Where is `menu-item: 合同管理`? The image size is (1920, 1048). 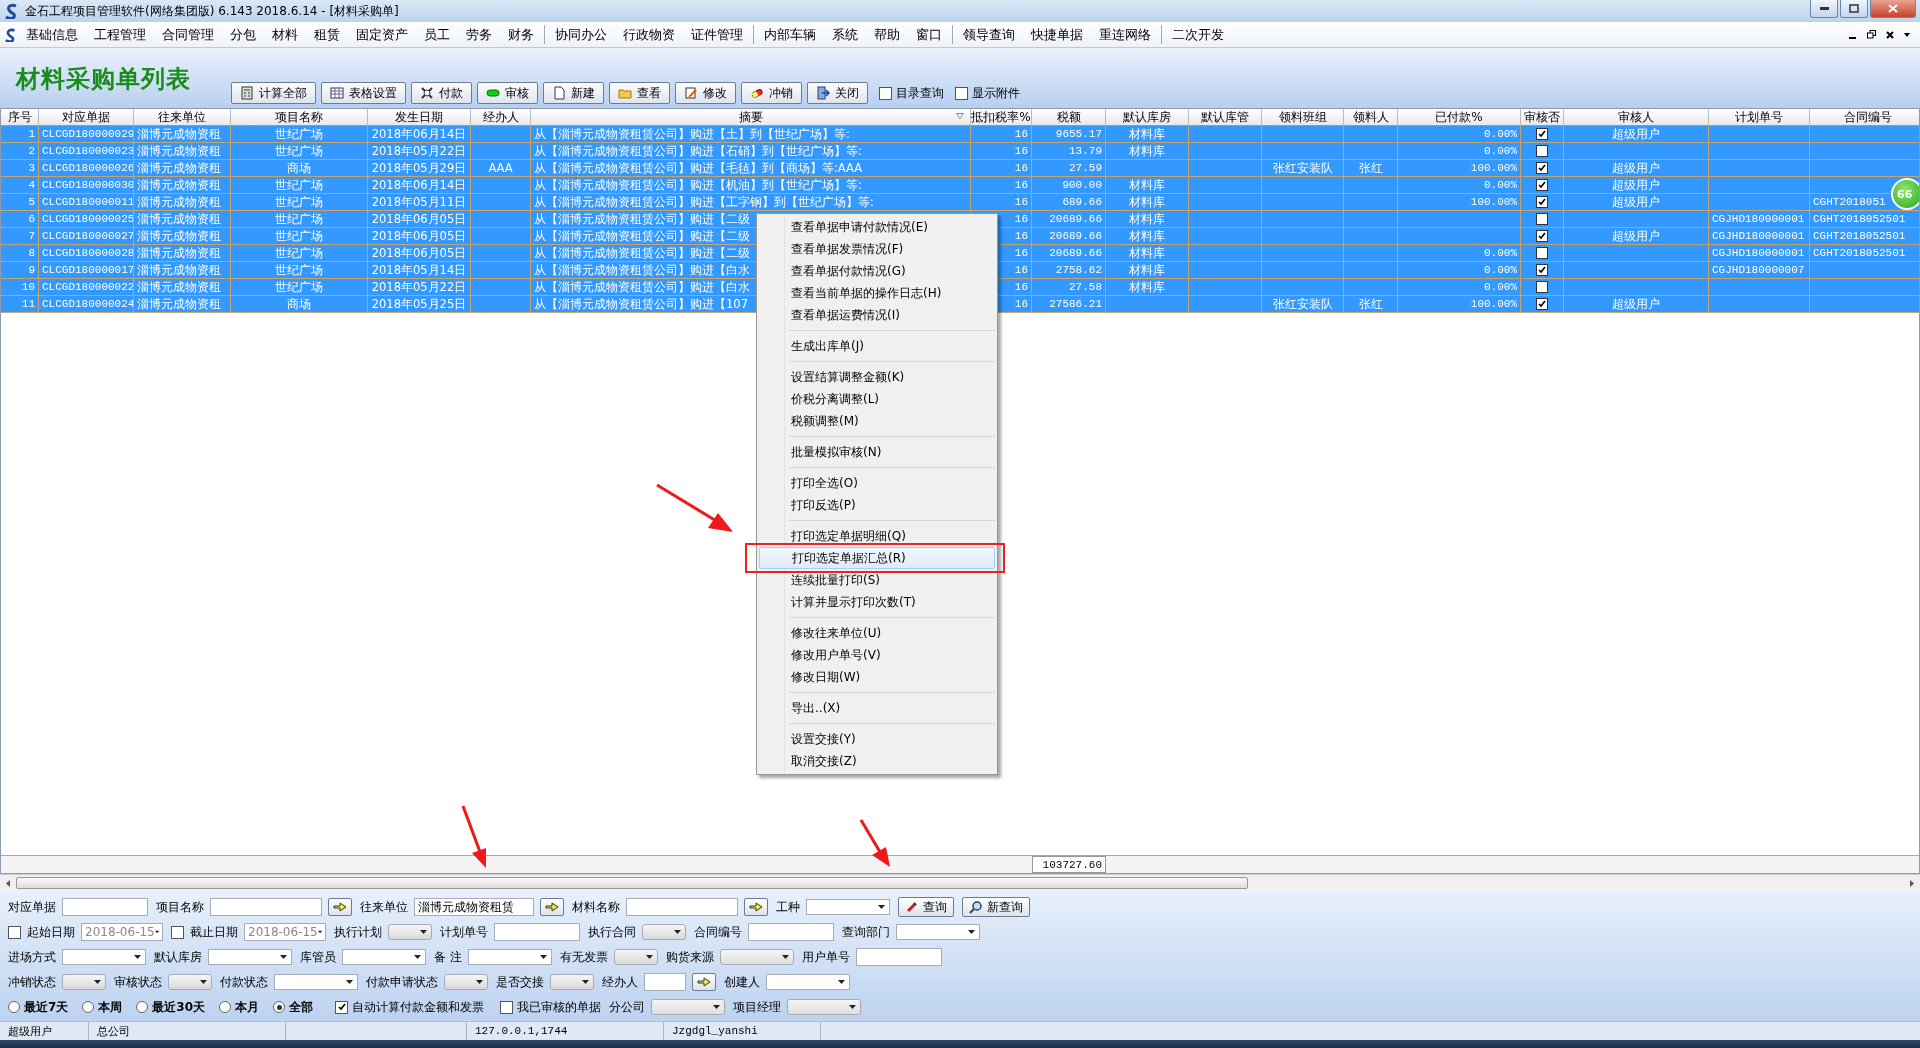
menu-item: 合同管理 is located at coordinates (188, 34).